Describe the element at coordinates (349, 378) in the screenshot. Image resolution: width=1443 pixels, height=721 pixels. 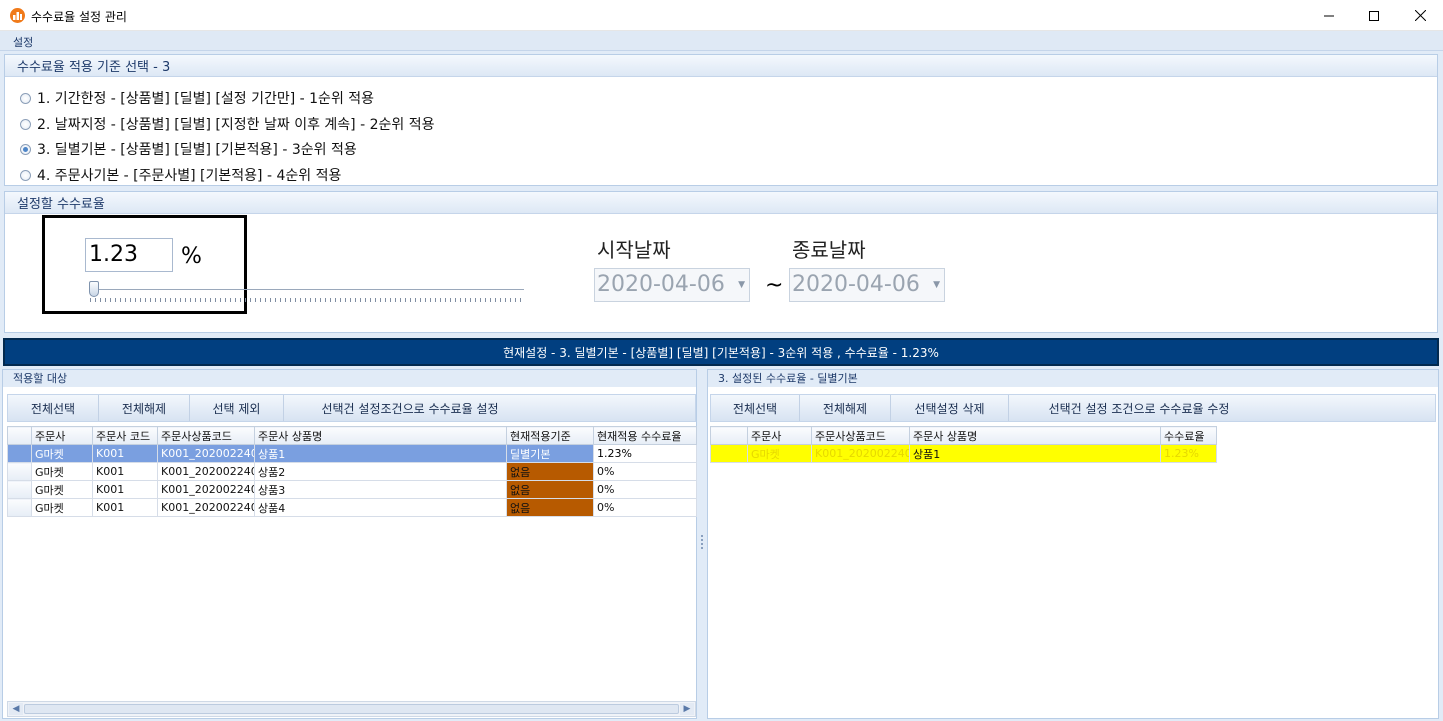
I see `target-panel-title: 적용할 대상` at that location.